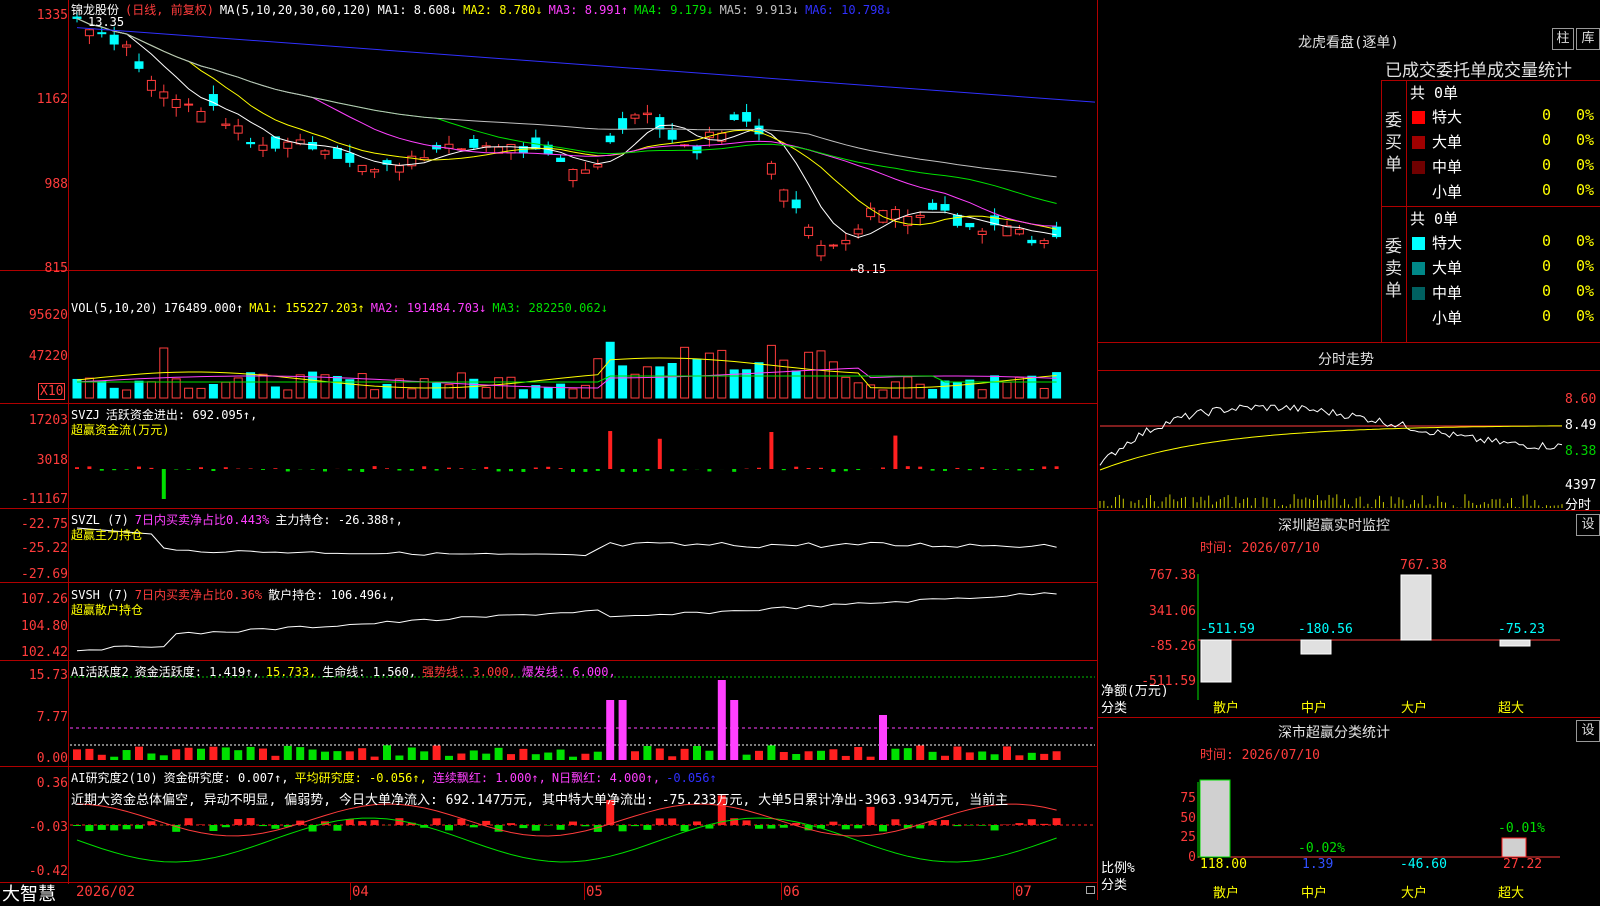 The image size is (1600, 906). What do you see at coordinates (34, 356) in the screenshot?
I see `vol-axis-label: 47220` at bounding box center [34, 356].